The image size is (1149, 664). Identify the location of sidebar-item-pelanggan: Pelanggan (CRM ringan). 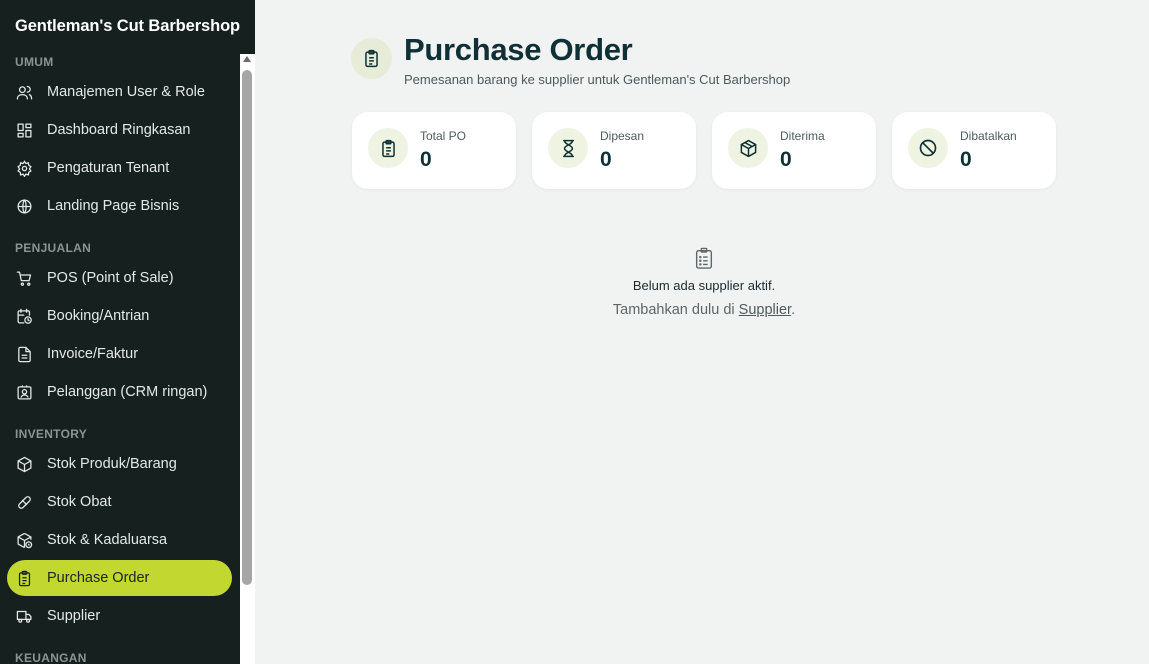
(119, 392).